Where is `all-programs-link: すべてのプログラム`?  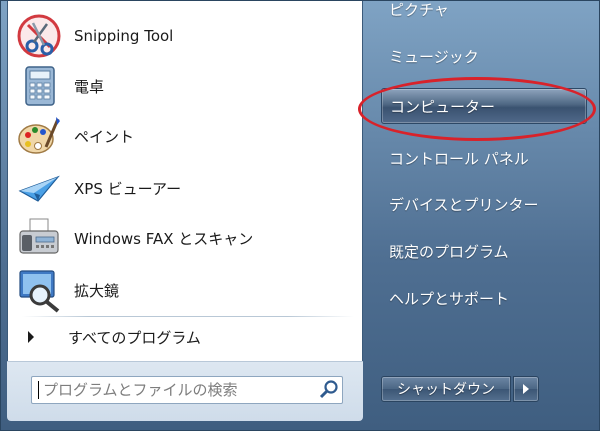 all-programs-link: すべてのプログラム is located at coordinates (191, 337).